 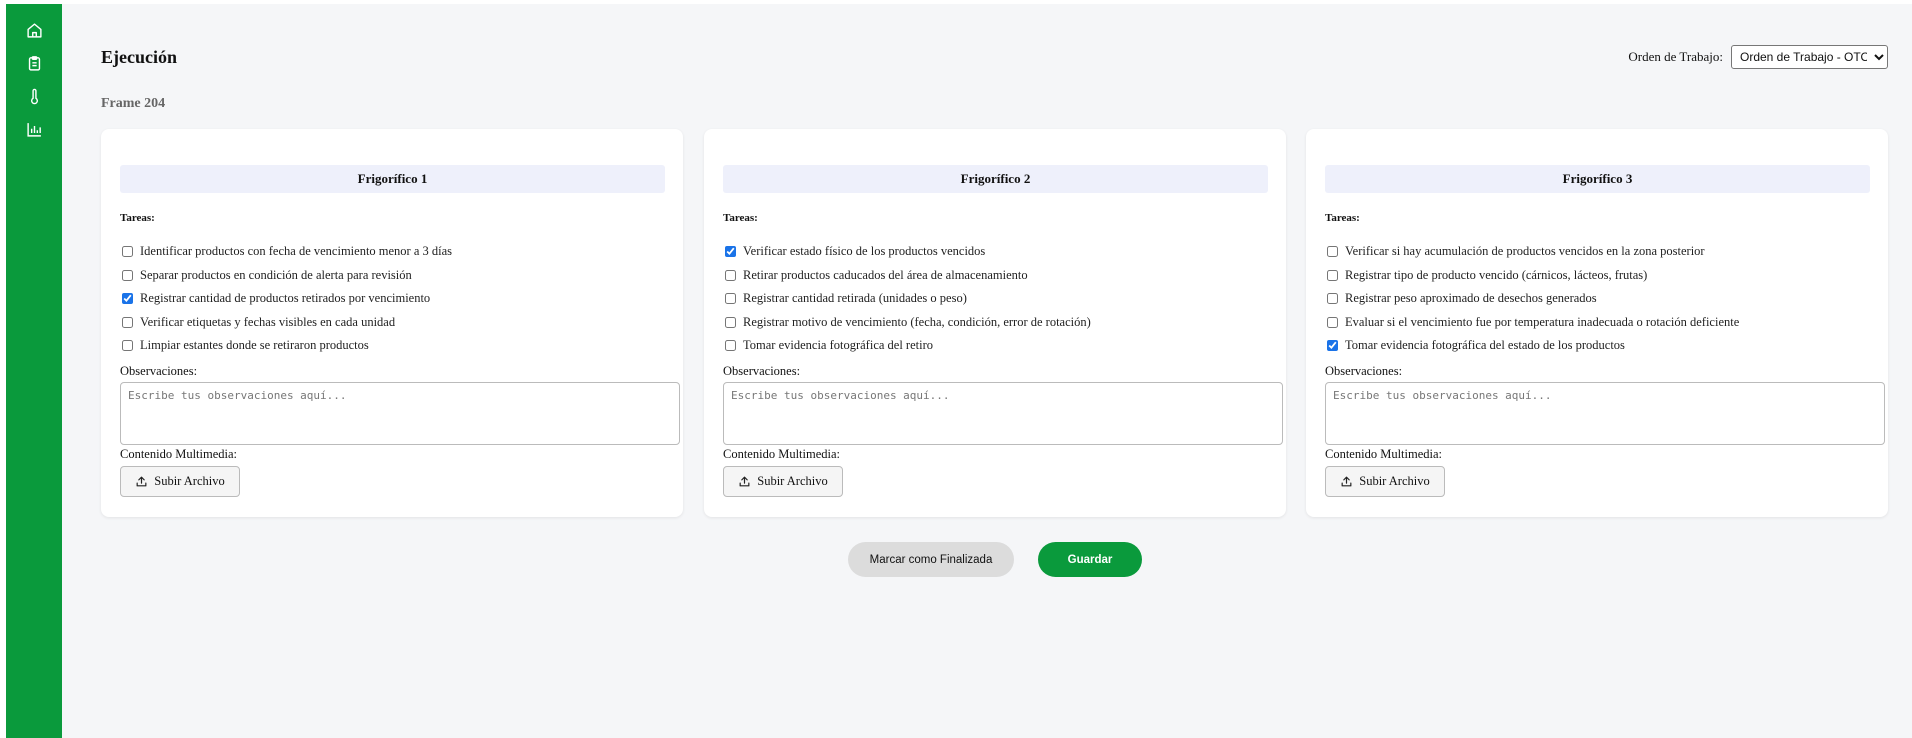 I want to click on fridge-card-title: Frigorífico 1, so click(x=392, y=179).